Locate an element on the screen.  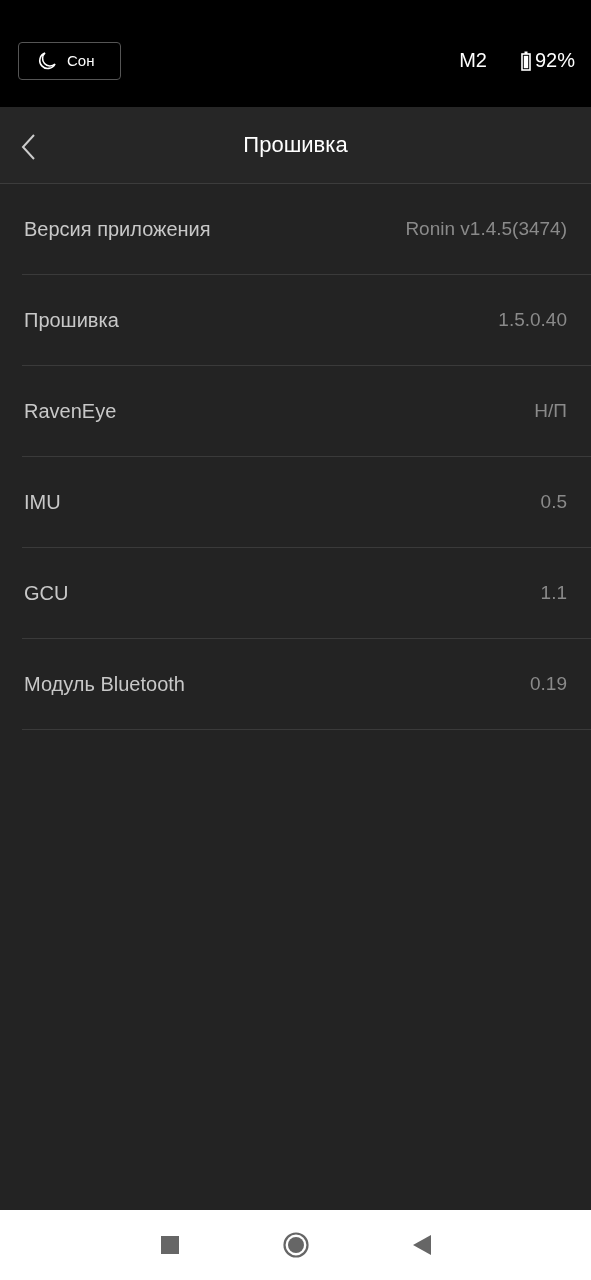
setting-value: Н/П is located at coordinates (550, 411).